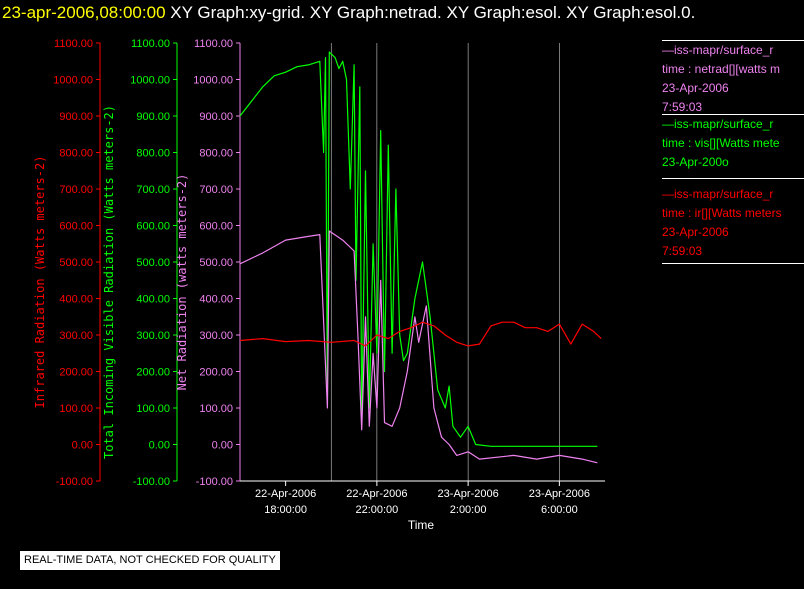 This screenshot has width=804, height=589. I want to click on y-tick-label-net: 400.00, so click(216, 300).